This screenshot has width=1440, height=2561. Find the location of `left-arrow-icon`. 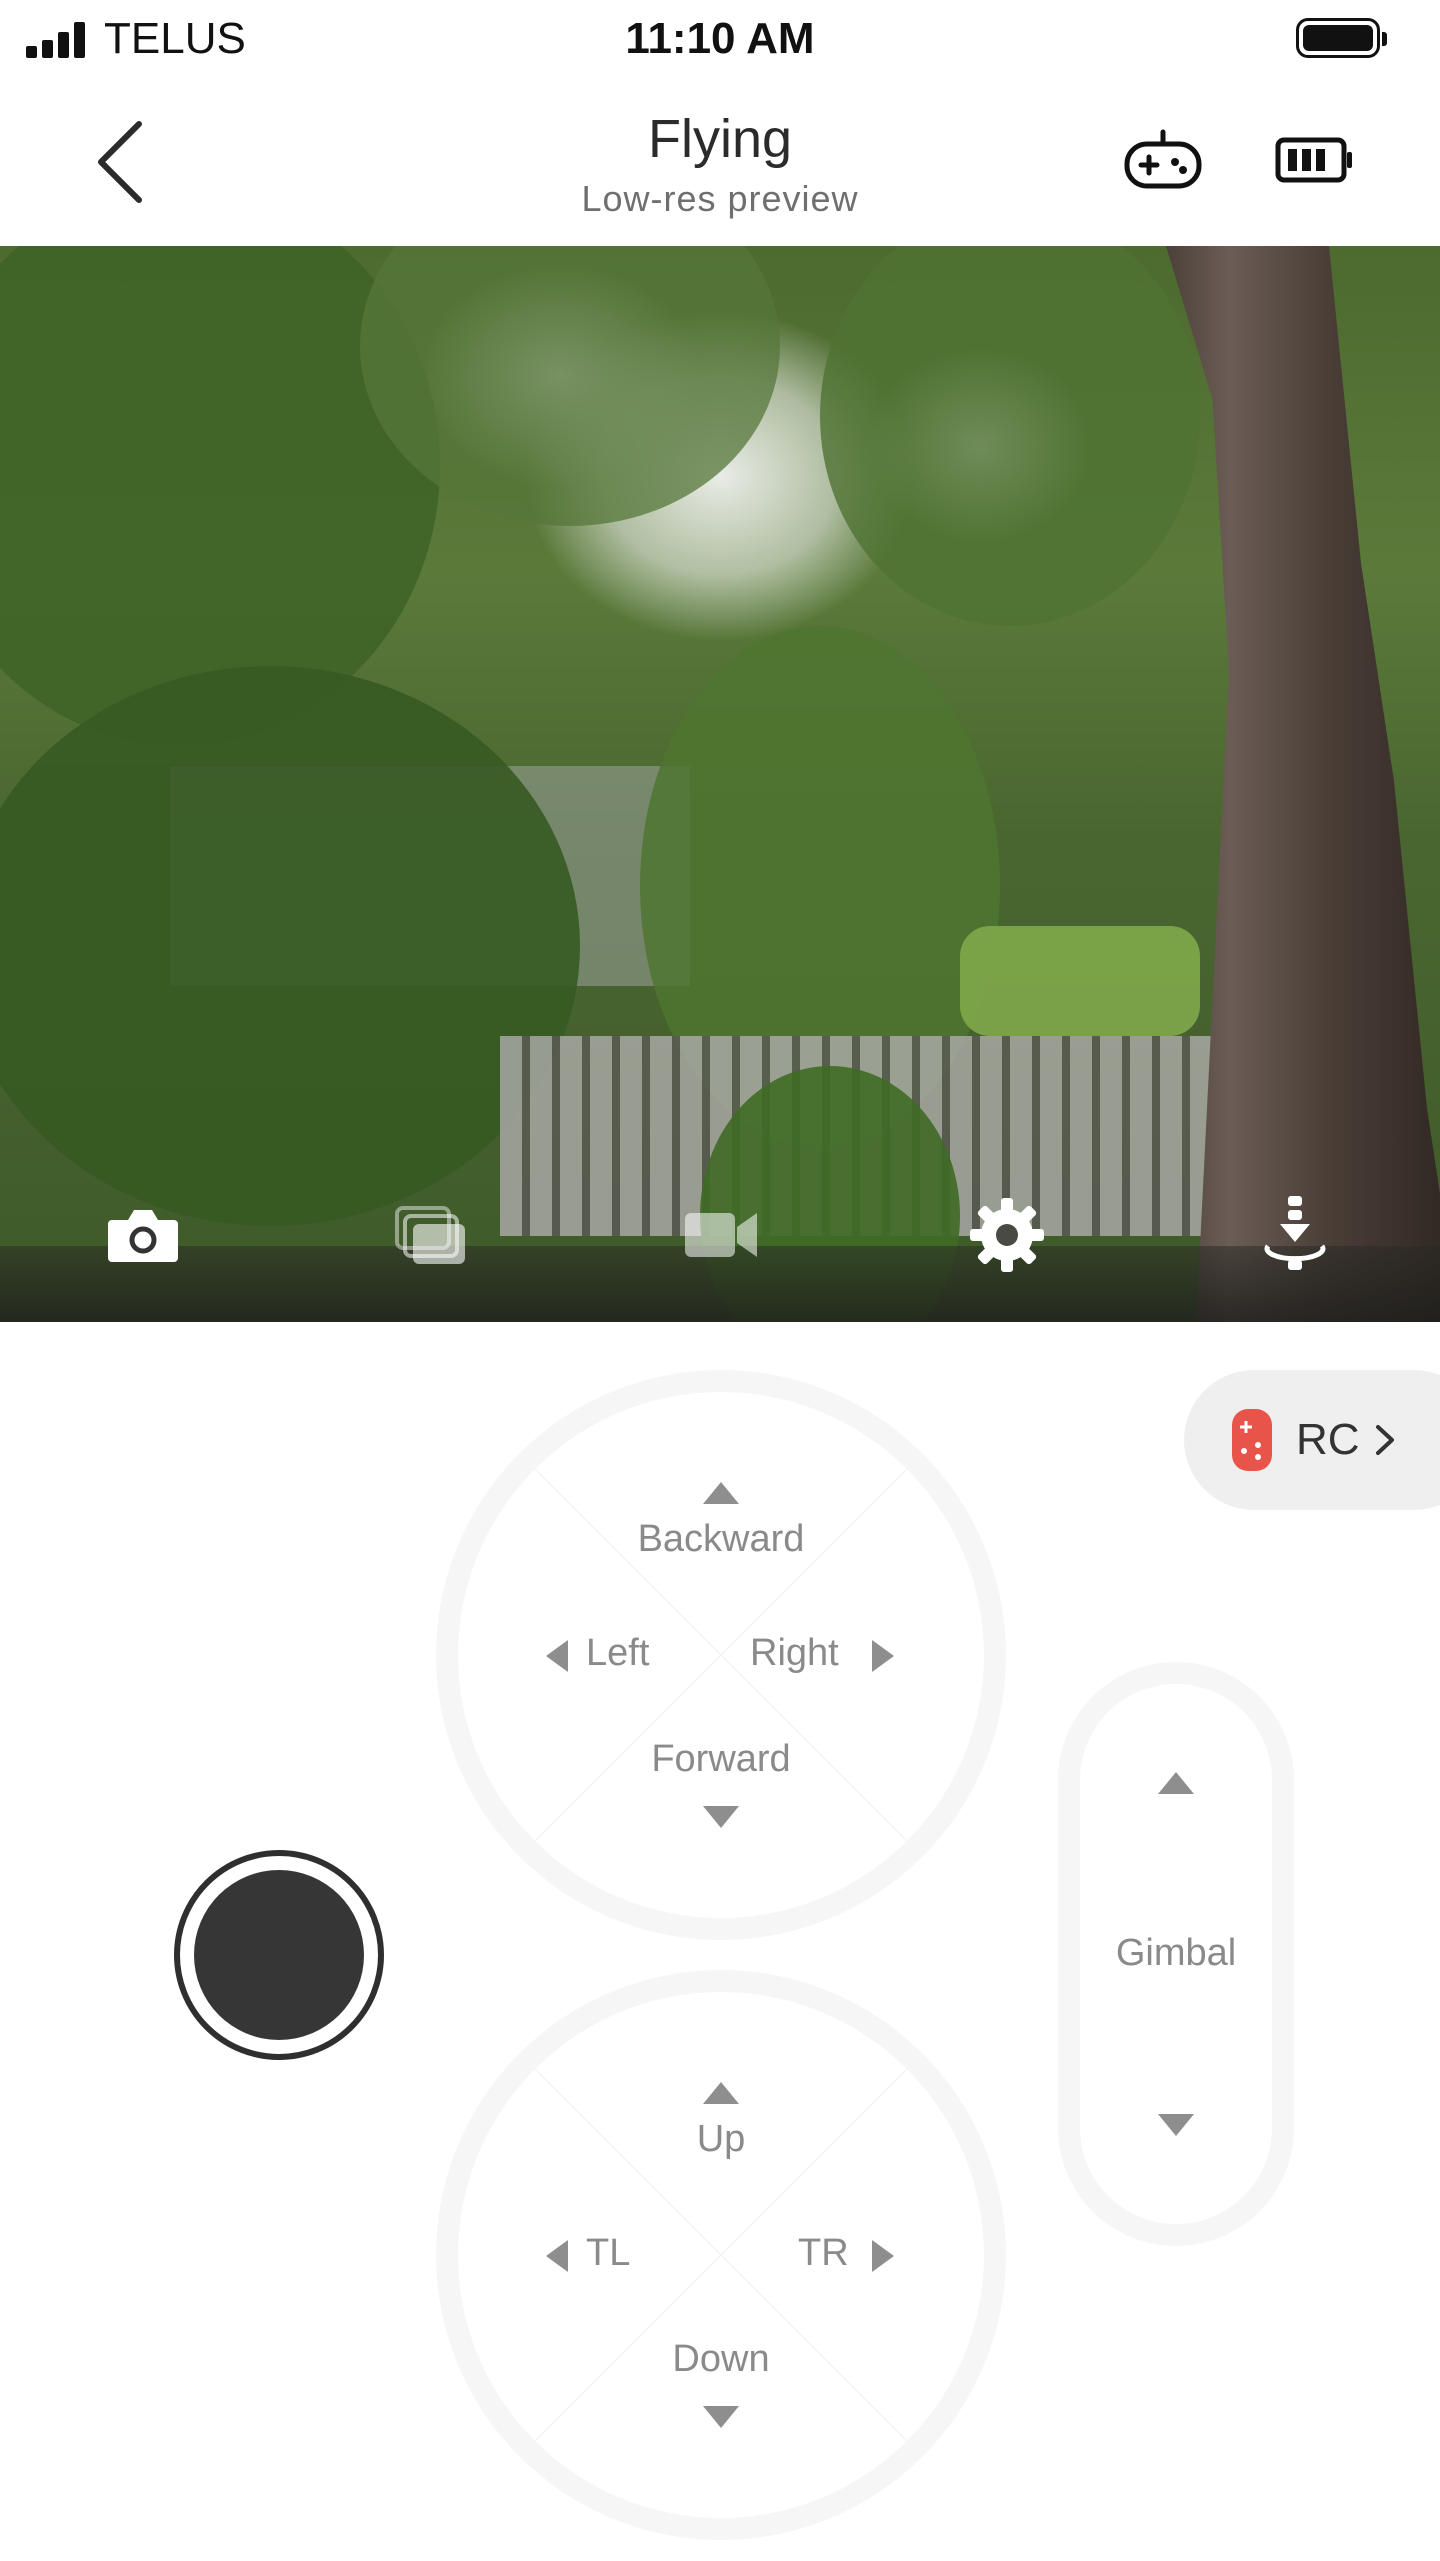

left-arrow-icon is located at coordinates (557, 1656).